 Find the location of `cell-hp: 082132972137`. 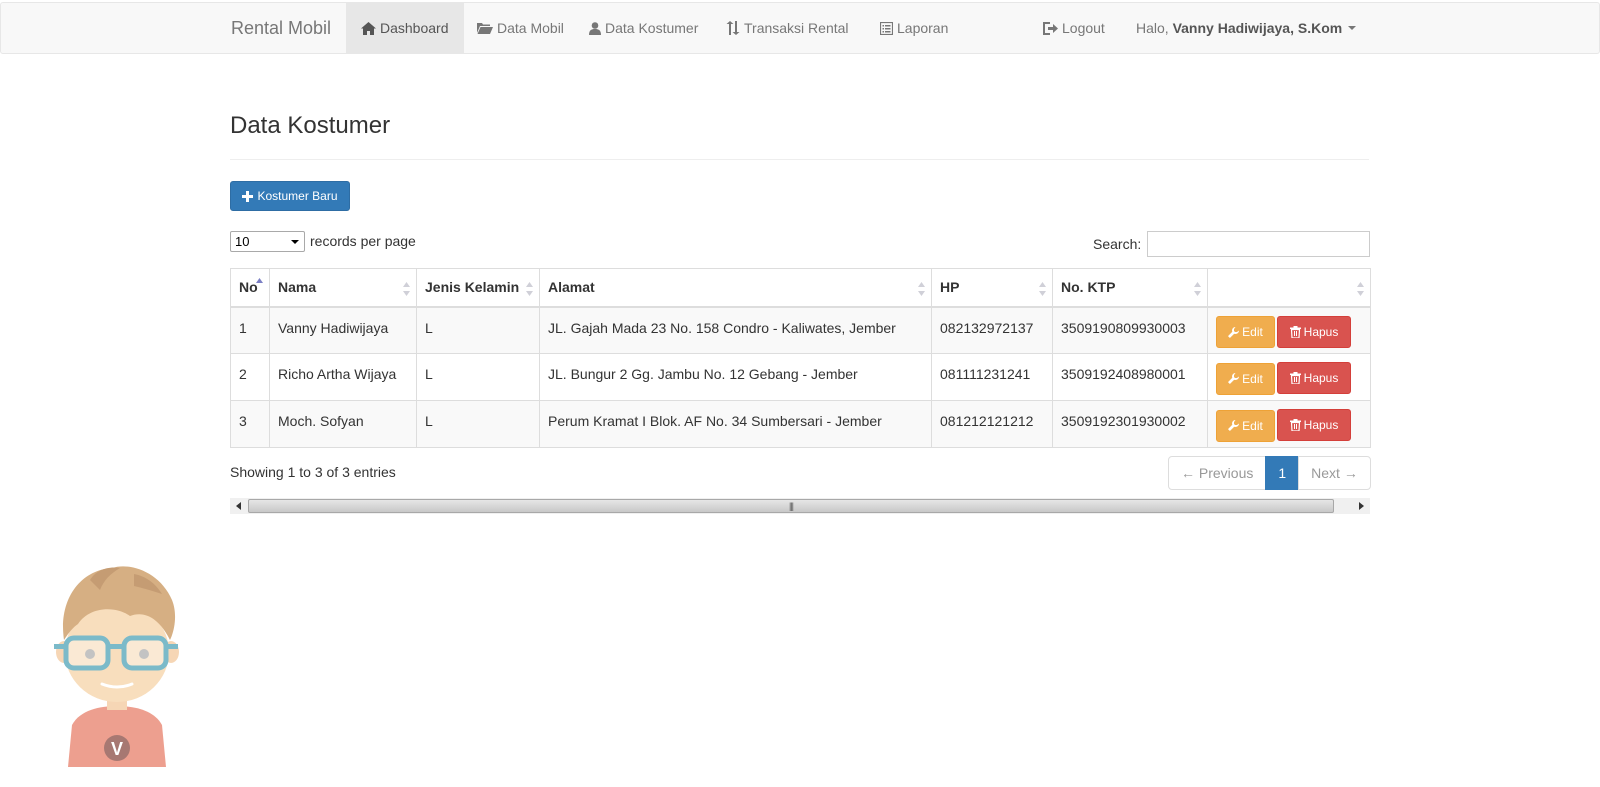

cell-hp: 082132972137 is located at coordinates (992, 330).